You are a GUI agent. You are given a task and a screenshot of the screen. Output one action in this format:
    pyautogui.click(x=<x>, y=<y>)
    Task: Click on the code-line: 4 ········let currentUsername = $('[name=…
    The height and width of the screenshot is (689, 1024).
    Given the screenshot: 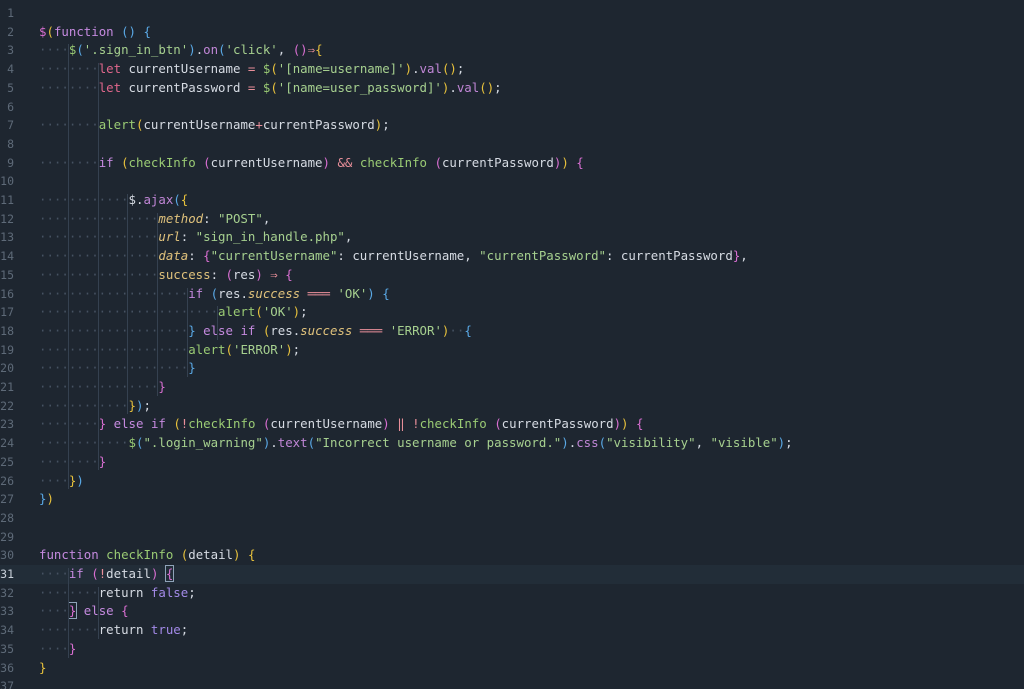 What is the action you would take?
    pyautogui.click(x=512, y=69)
    